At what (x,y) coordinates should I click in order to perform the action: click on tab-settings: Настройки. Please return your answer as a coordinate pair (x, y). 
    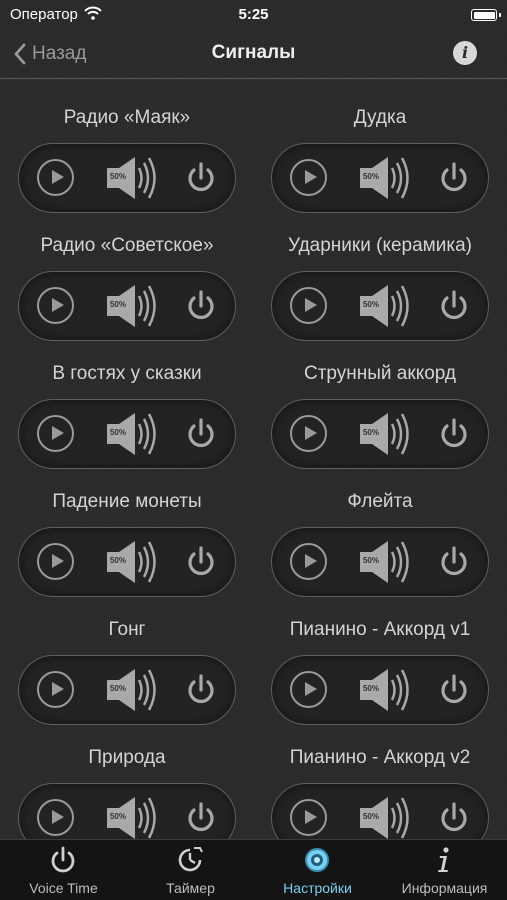
    Looking at the image, I should click on (317, 870).